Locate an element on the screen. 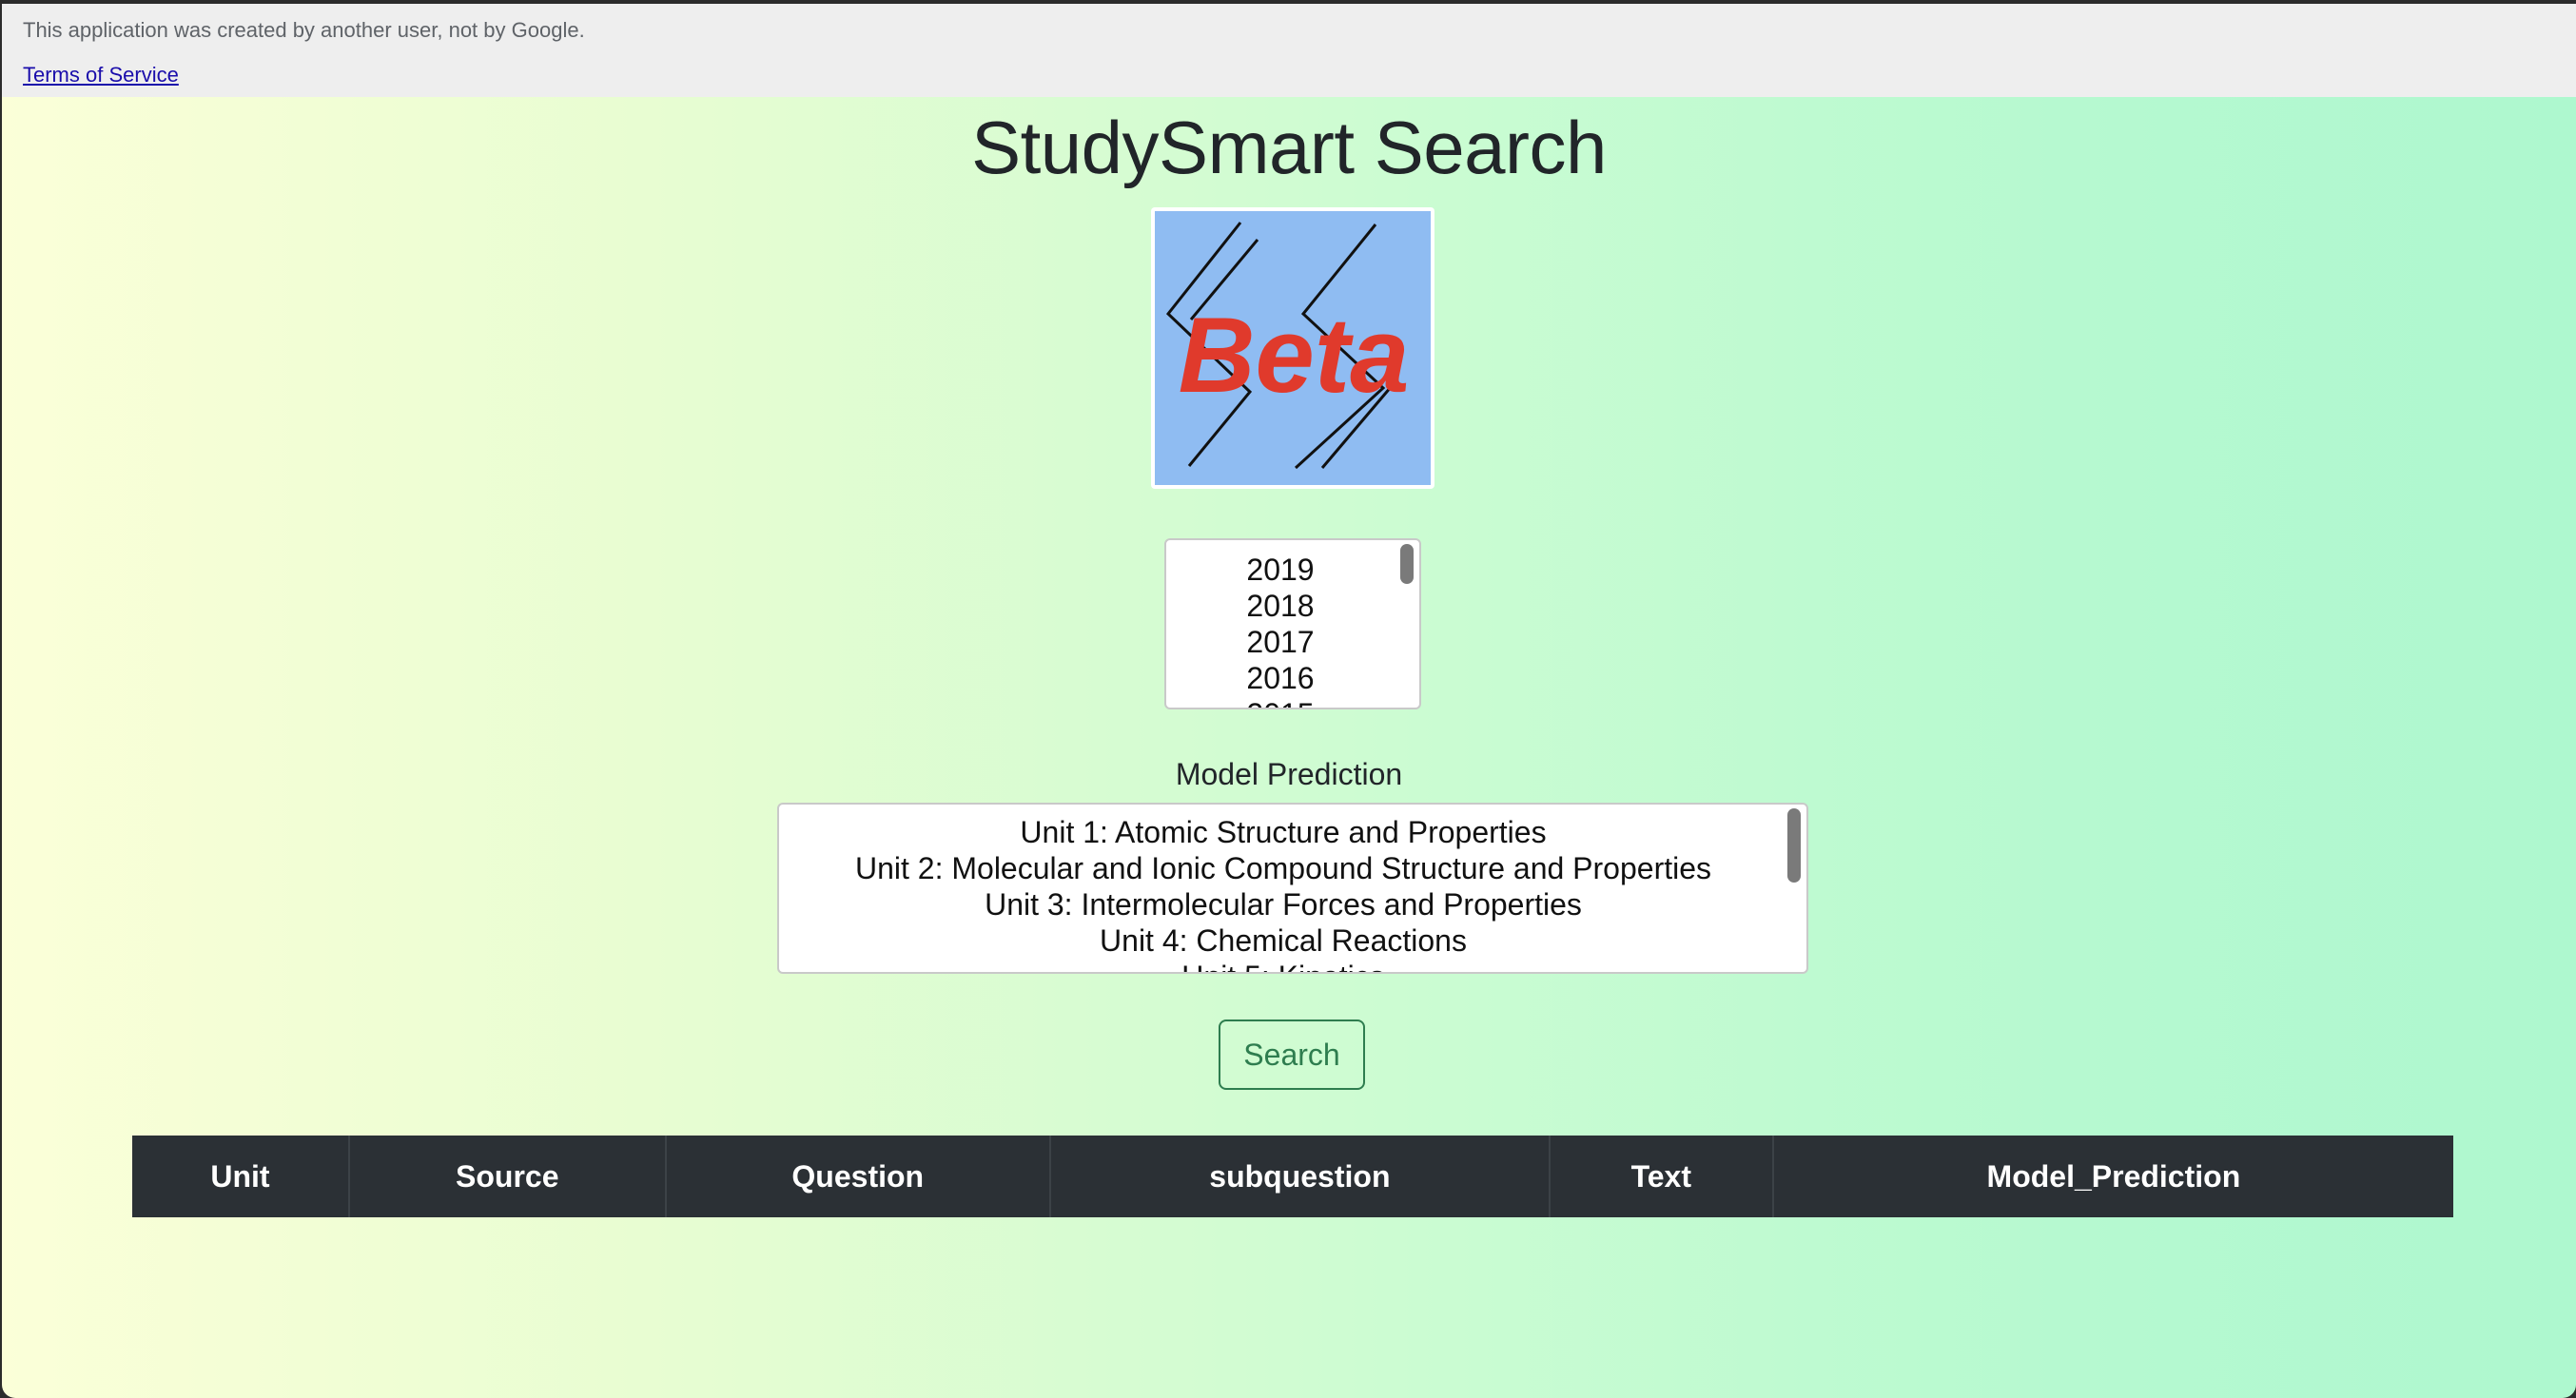  column-header: Model_Prediction is located at coordinates (2113, 1176).